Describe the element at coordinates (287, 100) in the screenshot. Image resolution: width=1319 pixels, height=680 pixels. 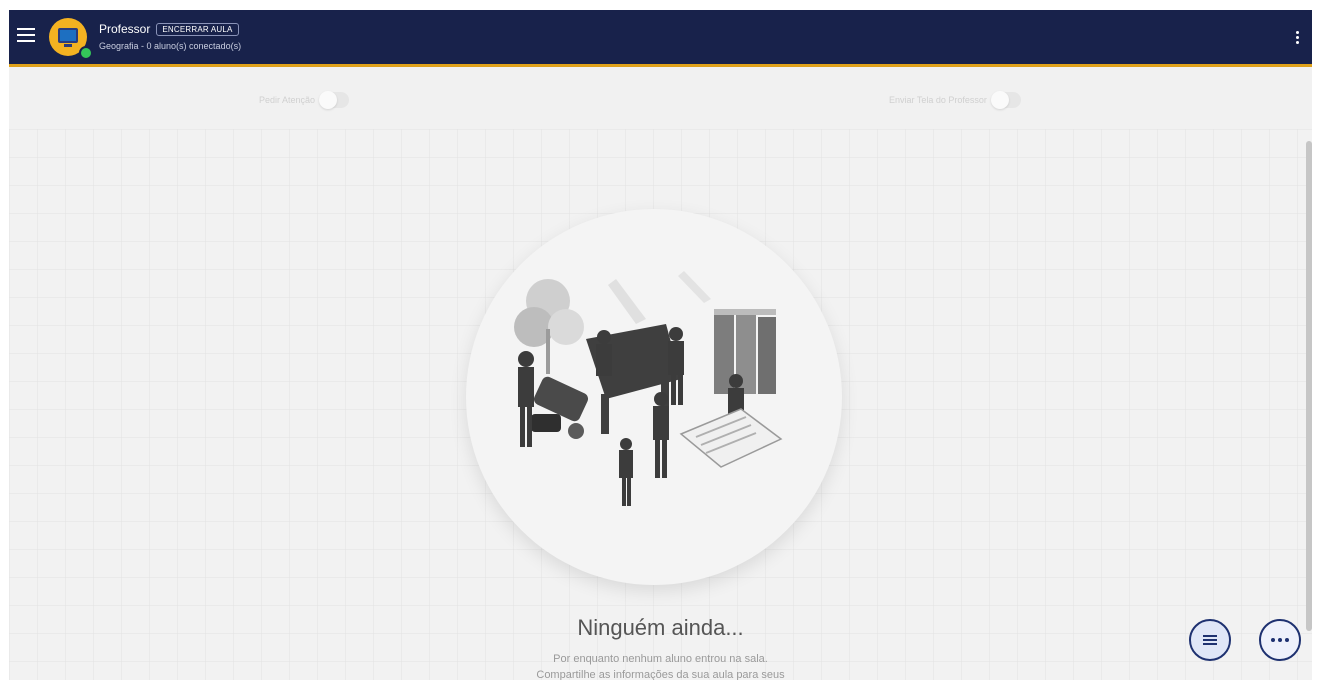
I see `attention-toggle-label: Pedir Atenção` at that location.